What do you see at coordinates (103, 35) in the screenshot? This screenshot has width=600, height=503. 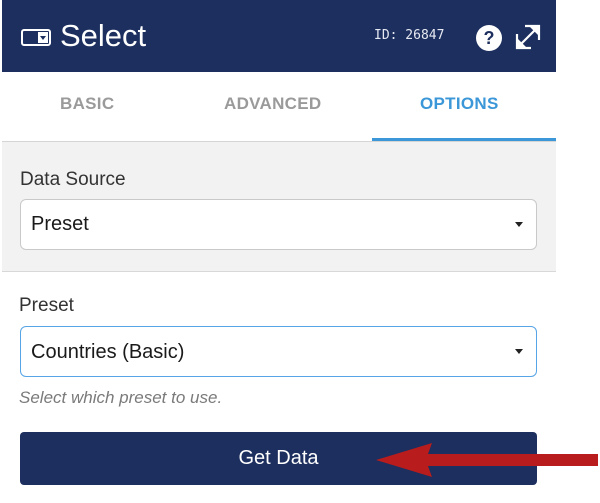 I see `widget-title: Select` at bounding box center [103, 35].